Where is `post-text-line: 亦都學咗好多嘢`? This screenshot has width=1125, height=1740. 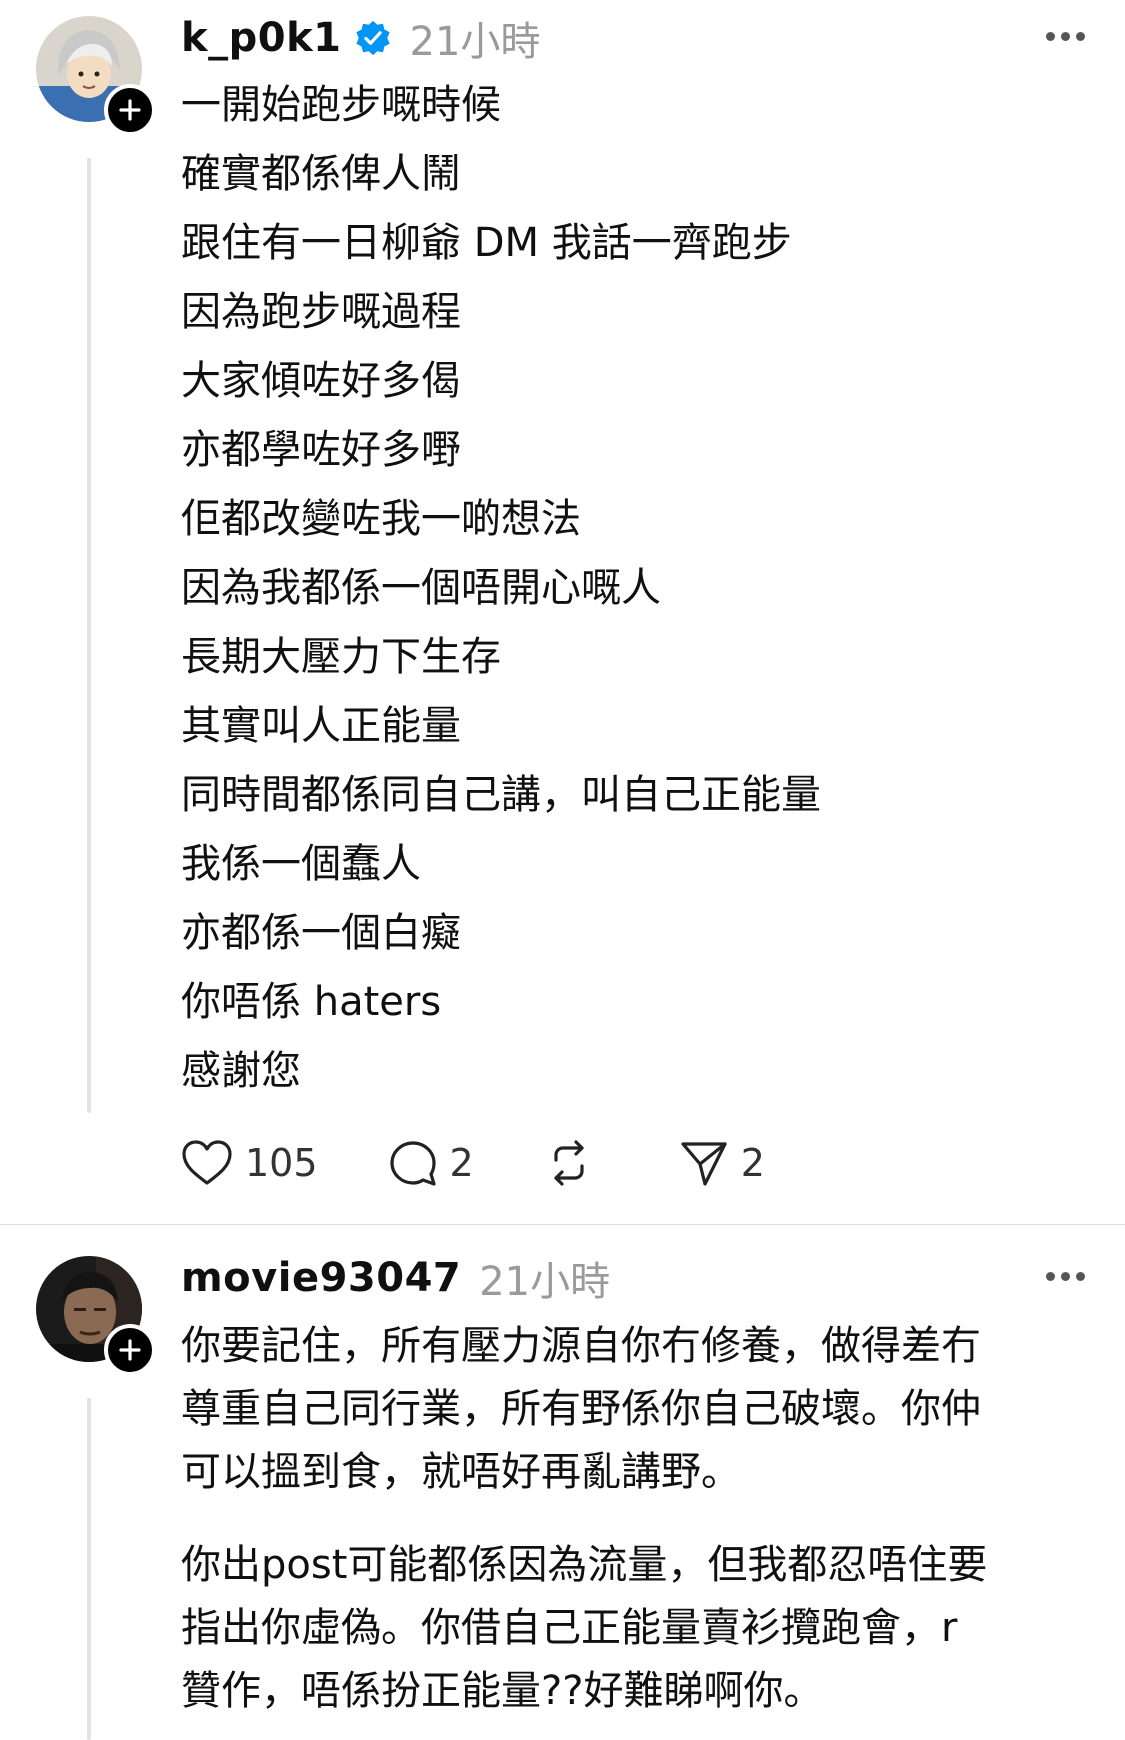 post-text-line: 亦都學咗好多嘢 is located at coordinates (321, 450).